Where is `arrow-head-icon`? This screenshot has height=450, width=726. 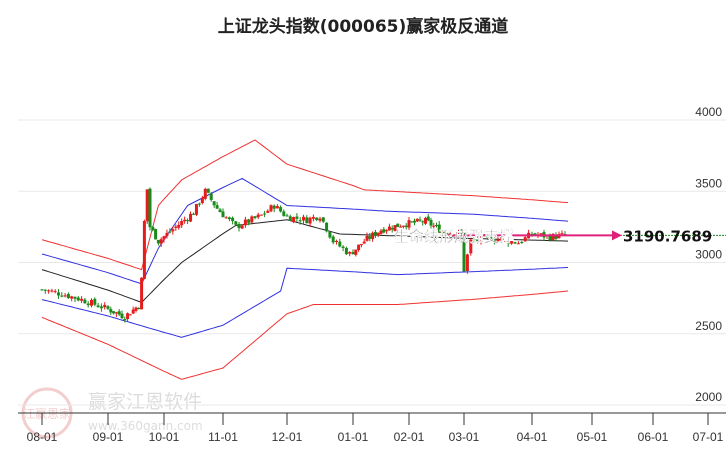 arrow-head-icon is located at coordinates (617, 235).